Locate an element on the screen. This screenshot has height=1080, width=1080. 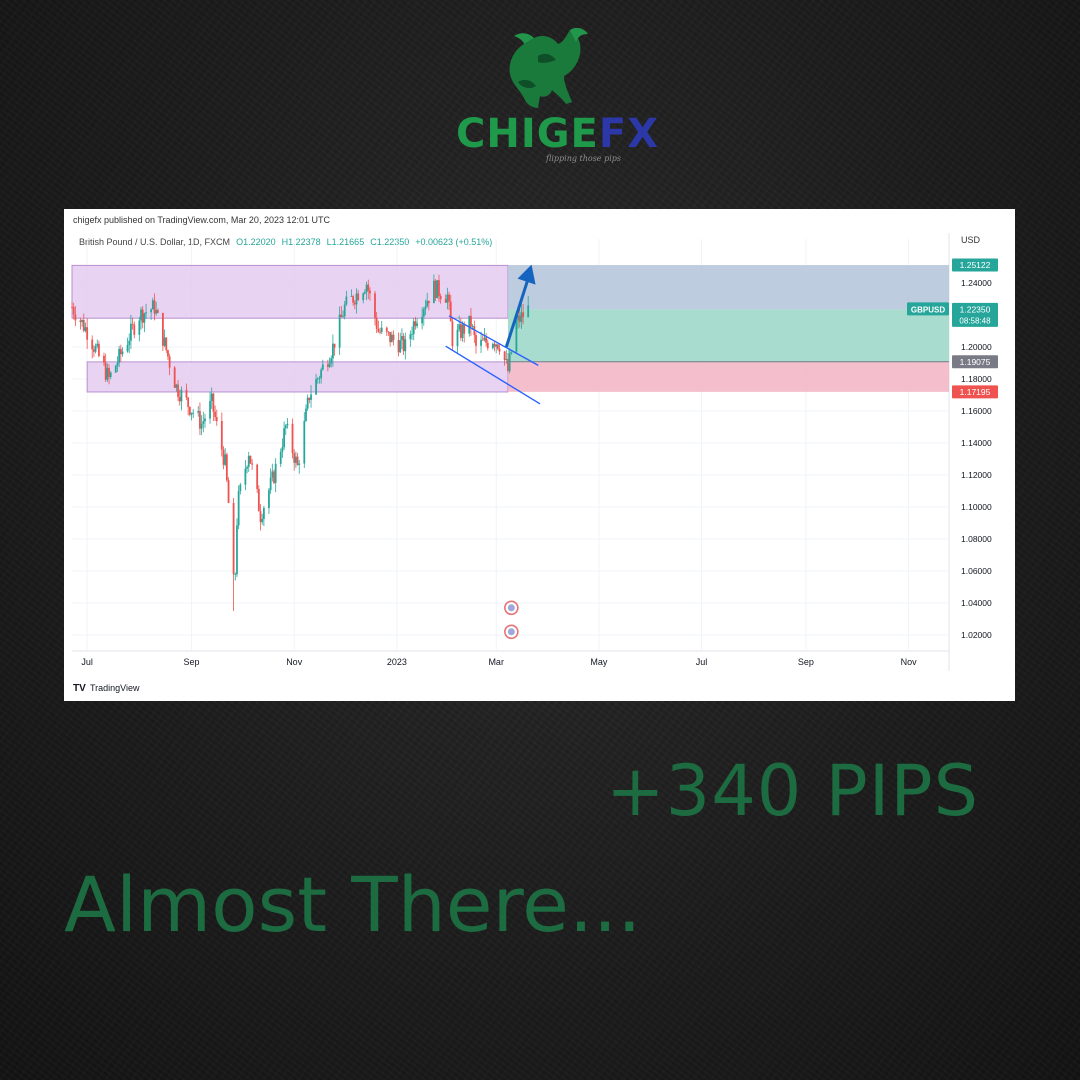
y-tick-label: 1.06000 is located at coordinates (976, 571).